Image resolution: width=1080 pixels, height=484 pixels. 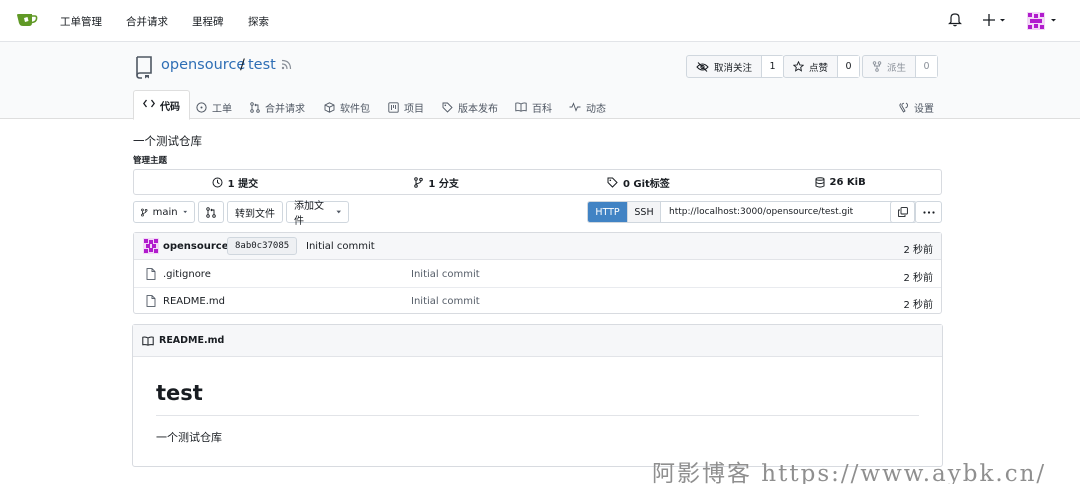 I want to click on branches-count: 1 分支, so click(x=443, y=184).